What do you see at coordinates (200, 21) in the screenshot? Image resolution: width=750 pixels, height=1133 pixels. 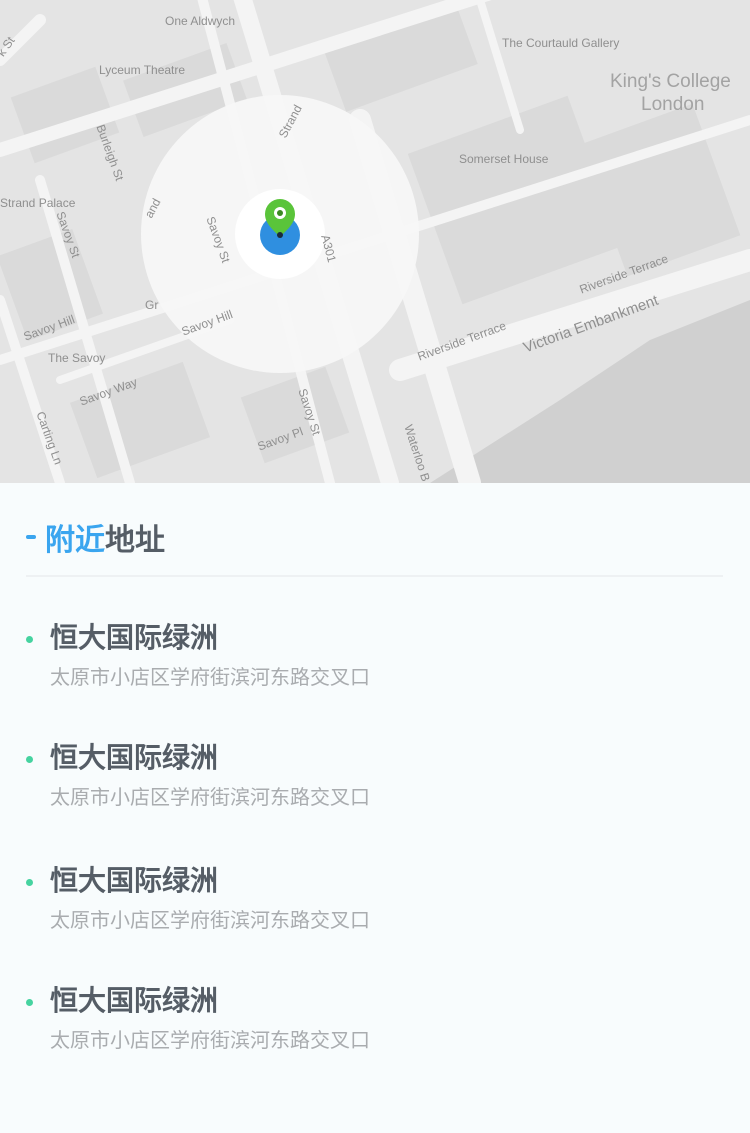 I see `map-label: One Aldwych` at bounding box center [200, 21].